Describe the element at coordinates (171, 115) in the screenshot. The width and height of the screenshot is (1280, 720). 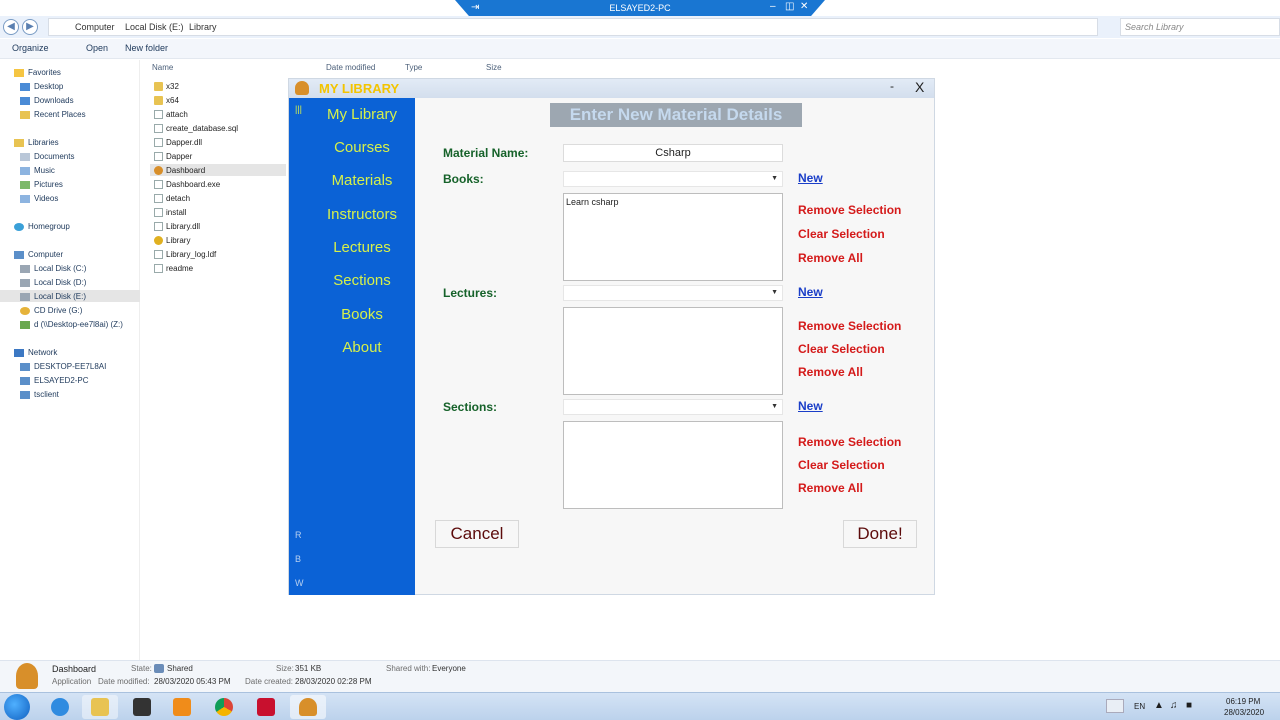
I see `list-item: attach` at that location.